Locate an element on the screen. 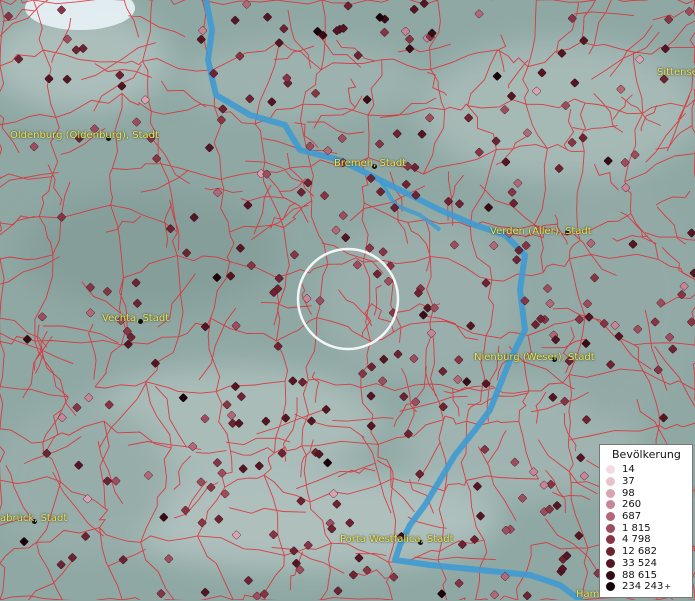 The image size is (695, 601). legend-item: 33 524 is located at coordinates (647, 564).